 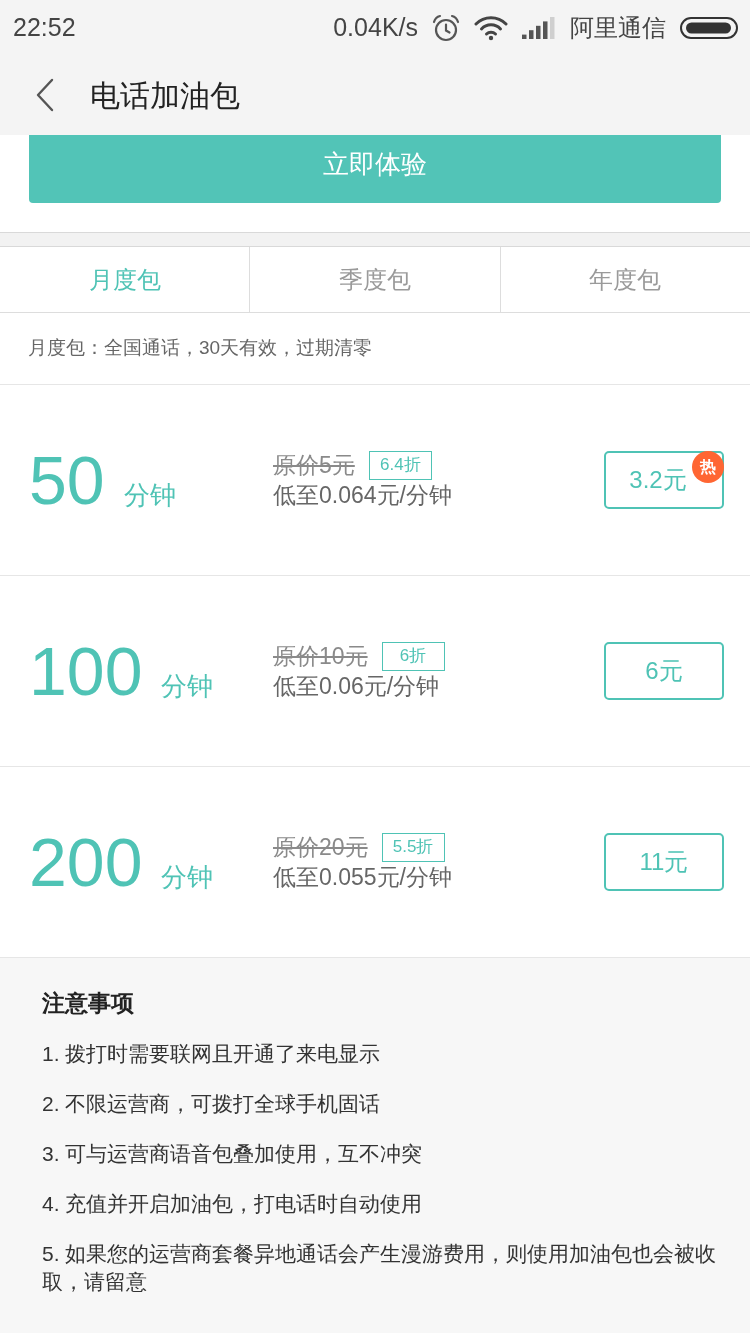 I want to click on unit-price: 低至0.064元/分钟, so click(x=363, y=495).